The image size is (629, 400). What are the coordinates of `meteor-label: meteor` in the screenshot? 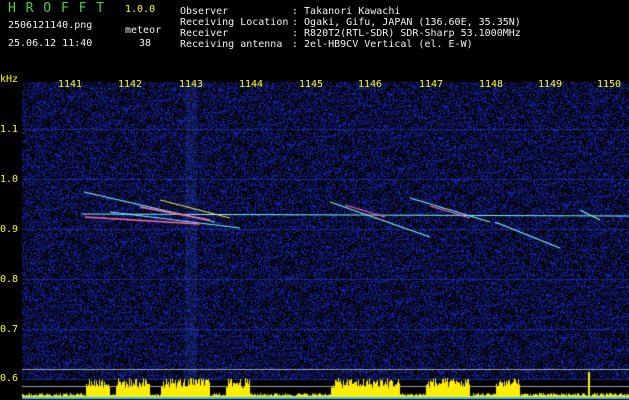 It's located at (143, 30).